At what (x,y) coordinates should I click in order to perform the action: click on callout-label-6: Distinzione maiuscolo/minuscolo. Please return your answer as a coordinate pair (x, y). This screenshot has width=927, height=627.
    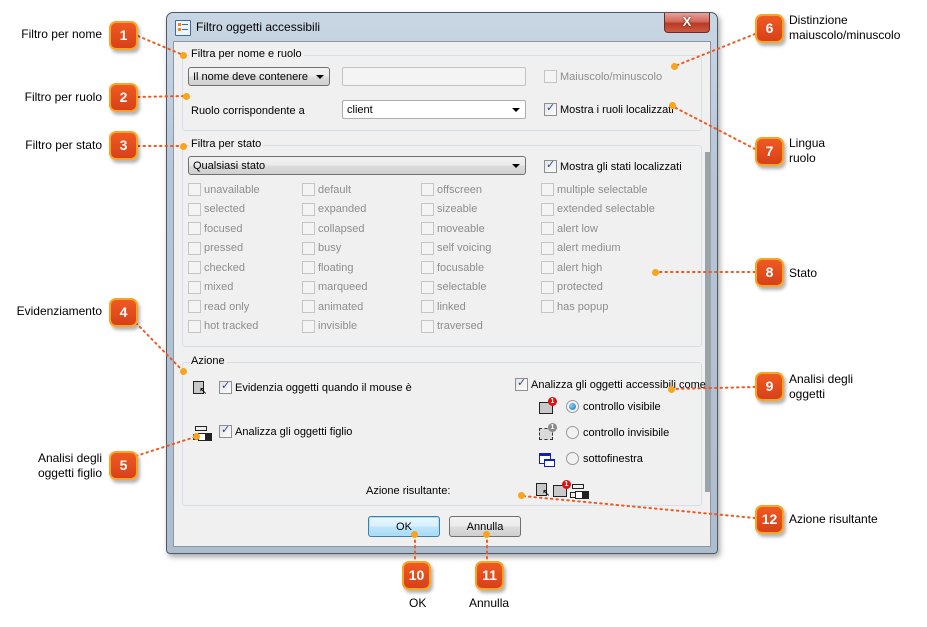
    Looking at the image, I should click on (845, 27).